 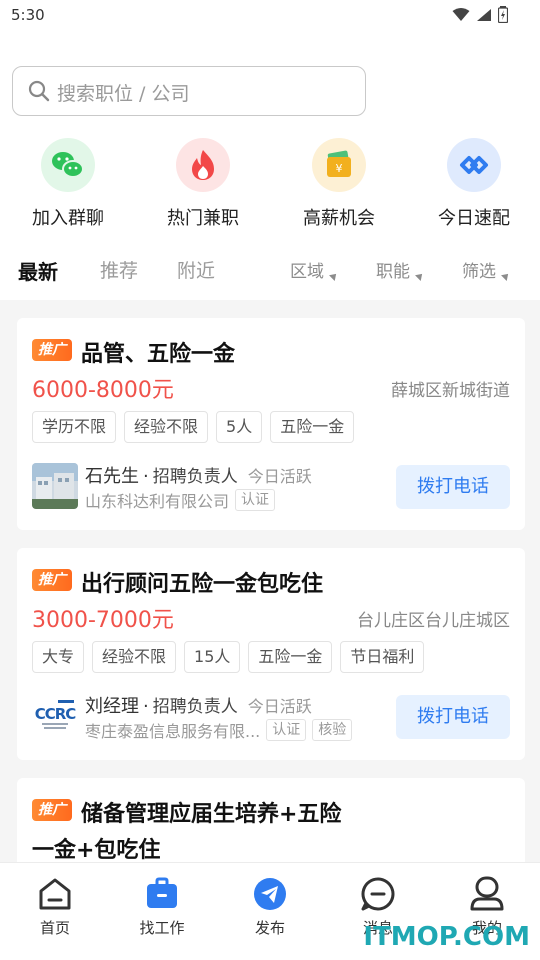 What do you see at coordinates (103, 390) in the screenshot?
I see `job-salary: 6000-8000元` at bounding box center [103, 390].